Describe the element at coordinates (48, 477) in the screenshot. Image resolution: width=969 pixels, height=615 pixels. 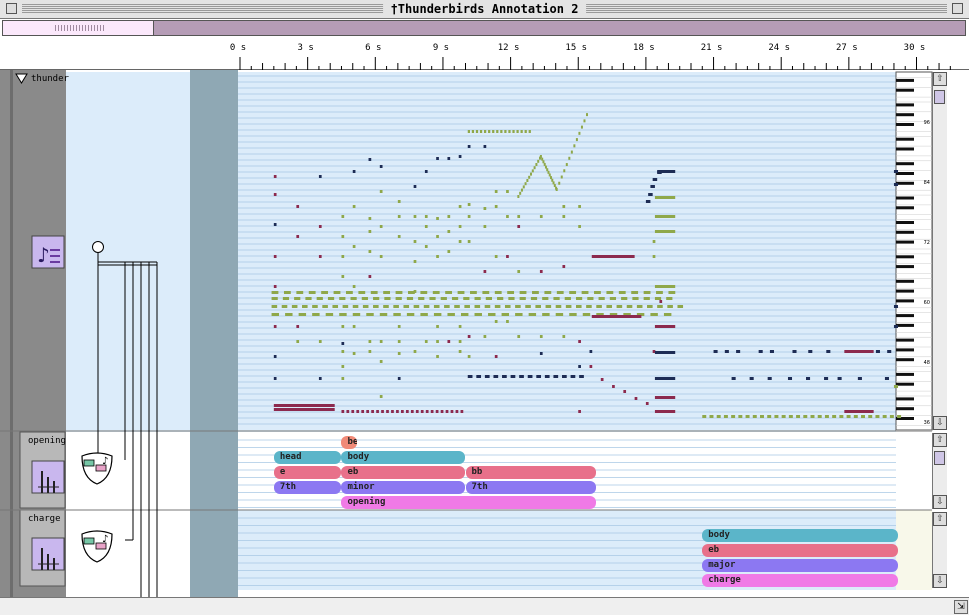
I see `bar-graph-icon` at that location.